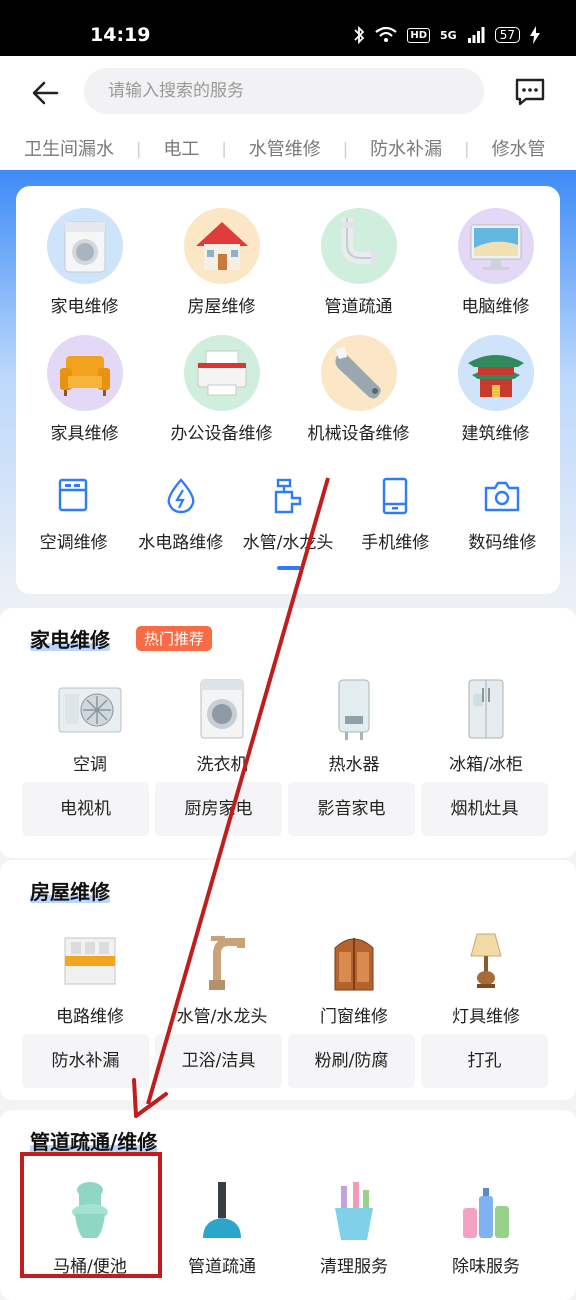  Describe the element at coordinates (84, 247) in the screenshot. I see `washing-machine-icon` at that location.